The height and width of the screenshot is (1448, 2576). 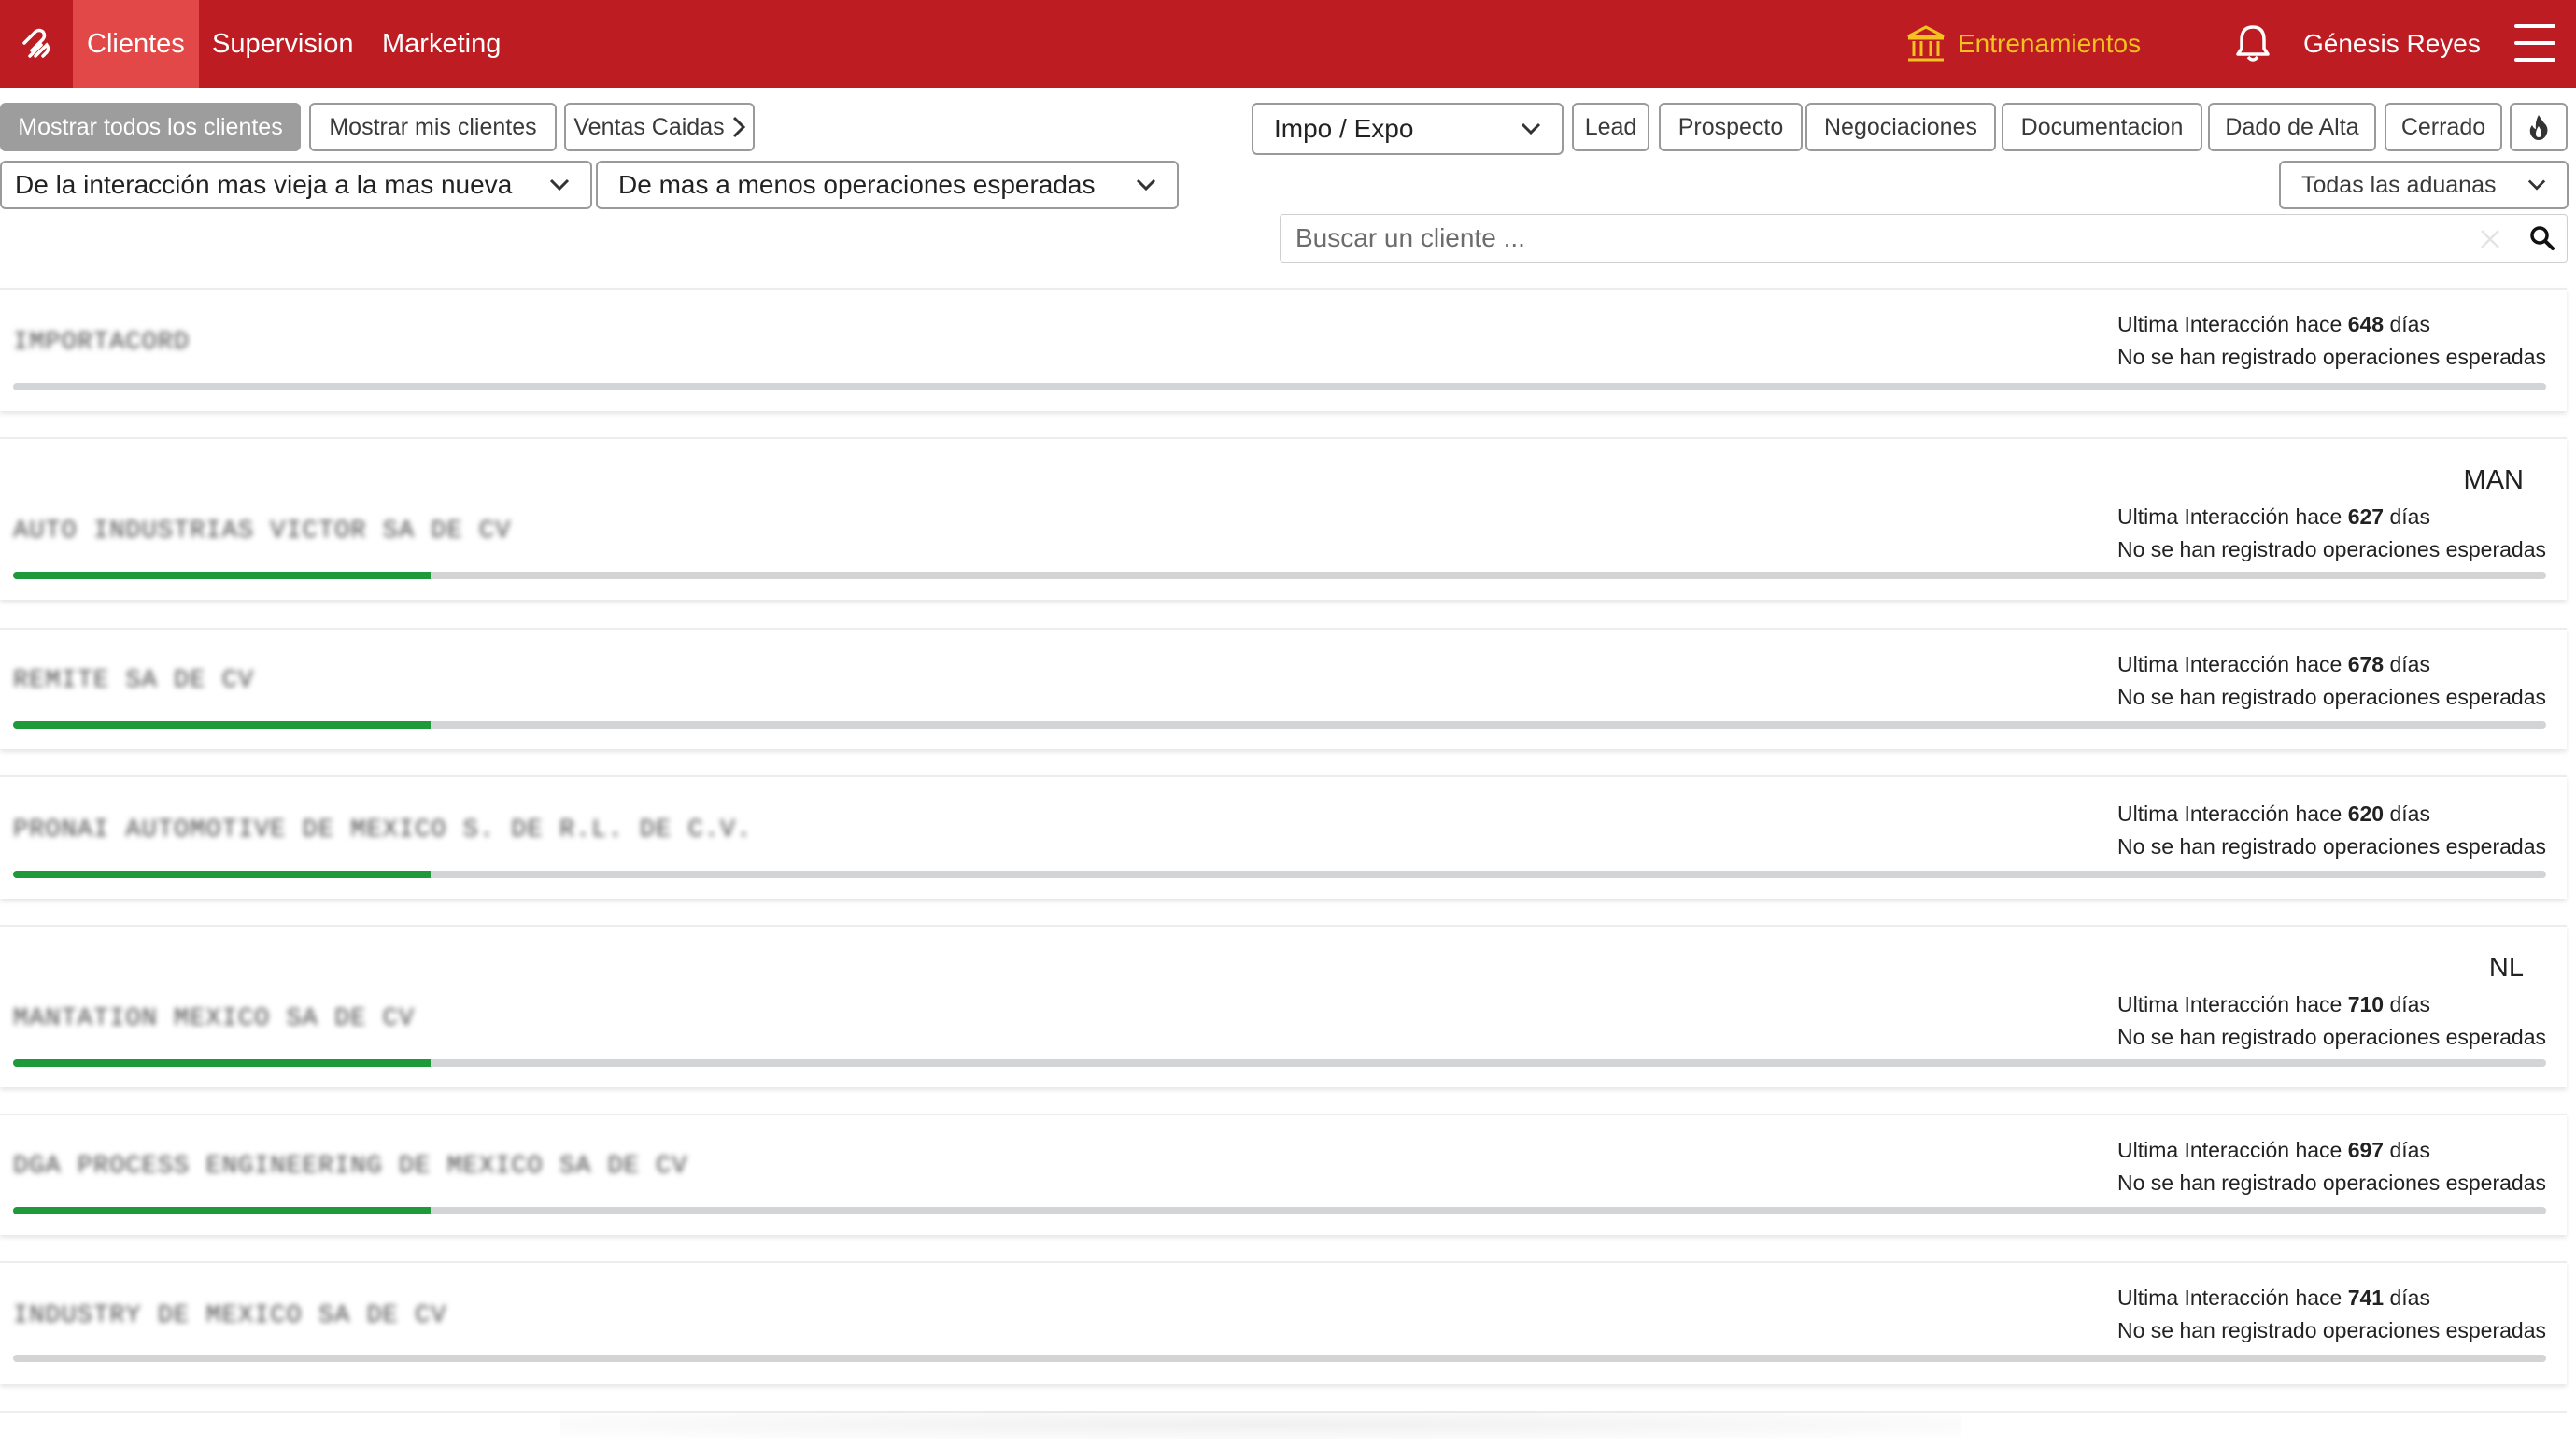 I want to click on stage-prospecto-button: Prospecto, so click(x=1731, y=127).